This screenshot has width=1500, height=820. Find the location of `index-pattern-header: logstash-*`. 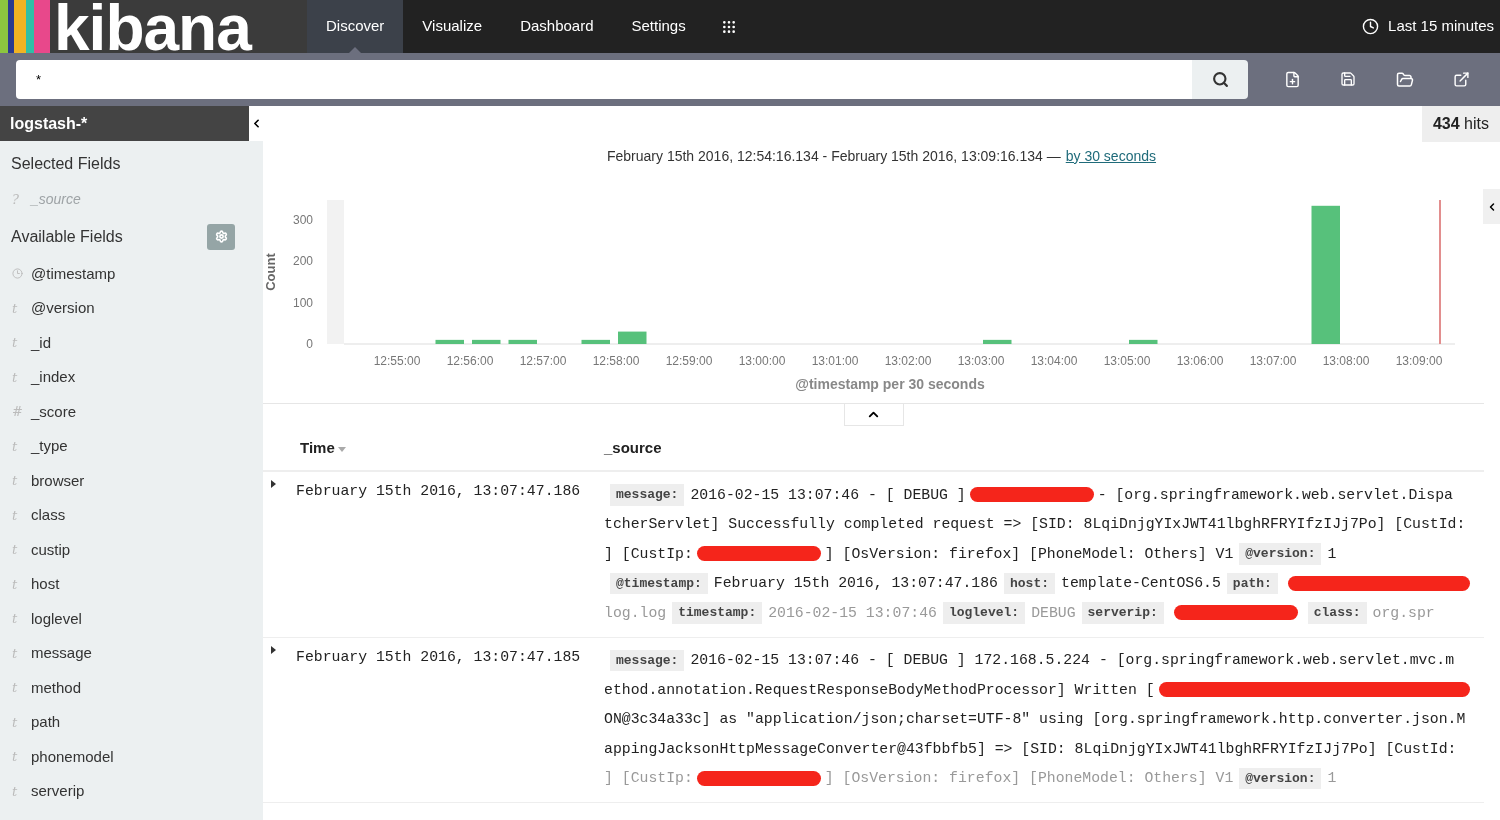

index-pattern-header: logstash-* is located at coordinates (124, 123).